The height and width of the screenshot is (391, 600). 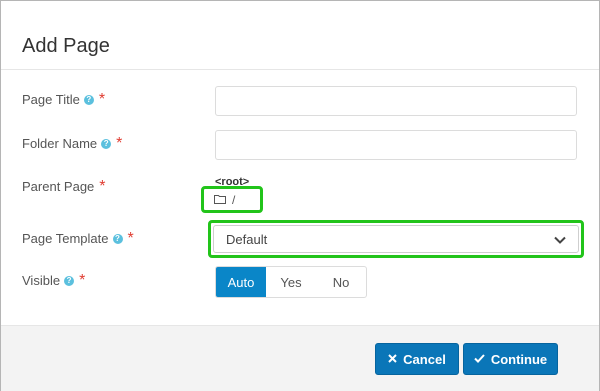 I want to click on visible-label: Visible, so click(x=41, y=280).